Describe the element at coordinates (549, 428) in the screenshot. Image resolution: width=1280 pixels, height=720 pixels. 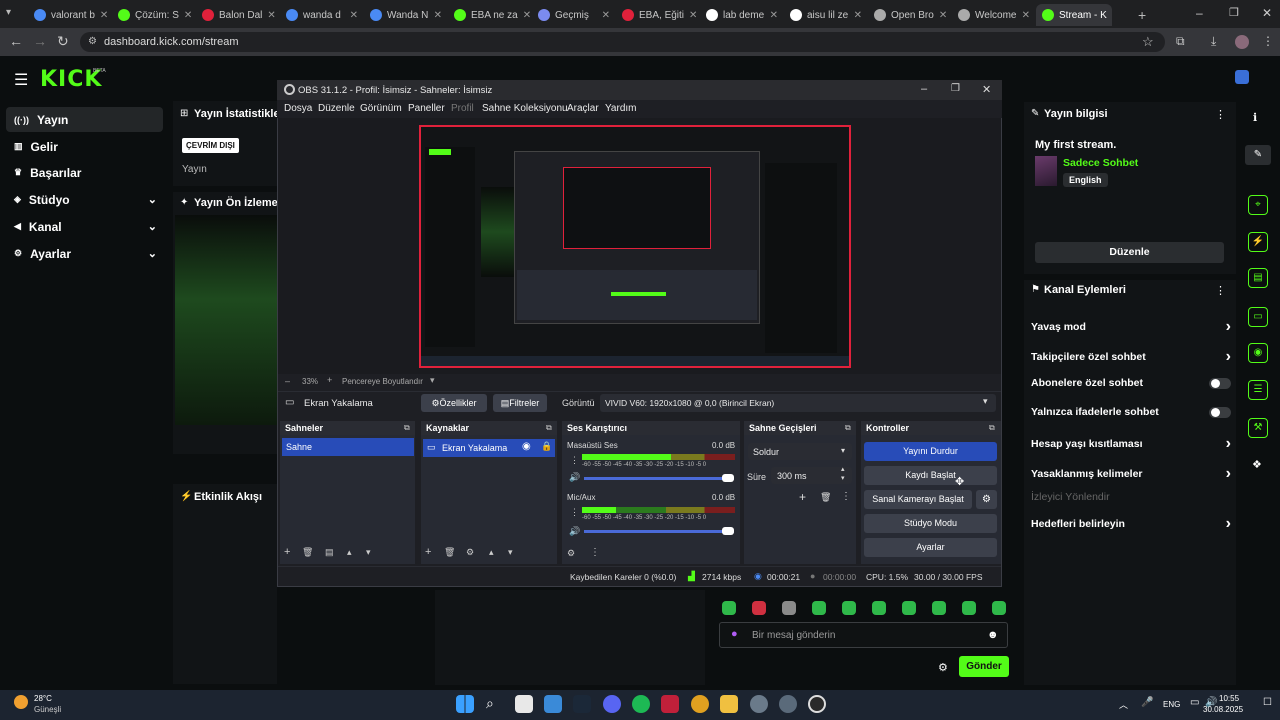
I see `sources-float-icon: ⧉` at that location.